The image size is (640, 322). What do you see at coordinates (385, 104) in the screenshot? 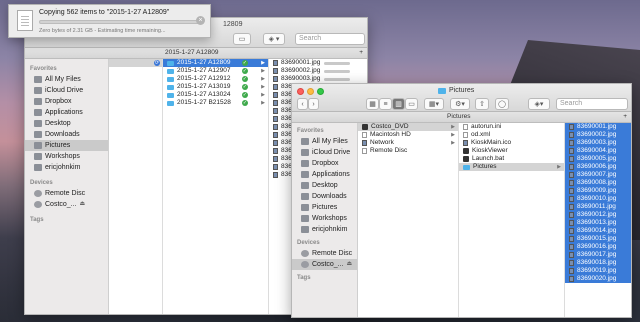
I see `view-list-button: ≡` at bounding box center [385, 104].